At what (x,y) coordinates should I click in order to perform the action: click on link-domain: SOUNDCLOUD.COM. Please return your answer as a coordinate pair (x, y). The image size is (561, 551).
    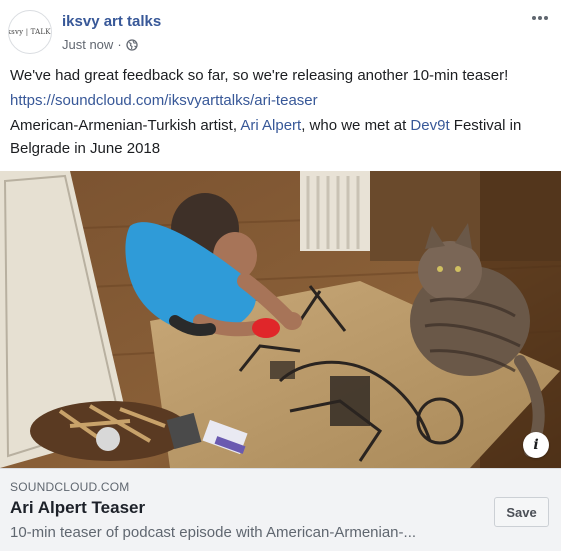
    Looking at the image, I should click on (70, 487).